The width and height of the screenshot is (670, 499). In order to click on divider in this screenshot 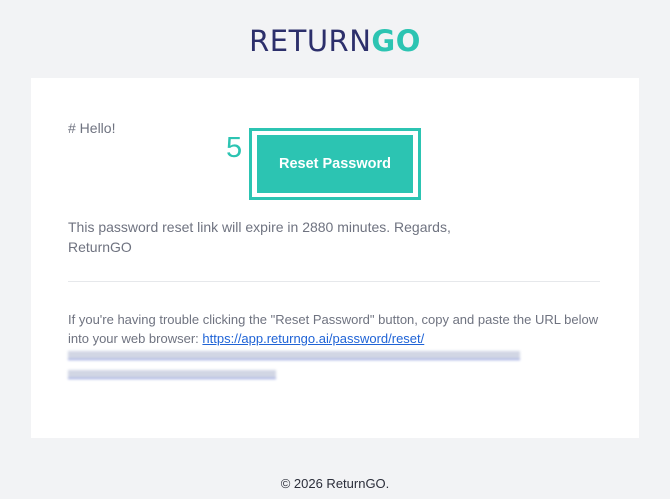, I will do `click(334, 281)`.